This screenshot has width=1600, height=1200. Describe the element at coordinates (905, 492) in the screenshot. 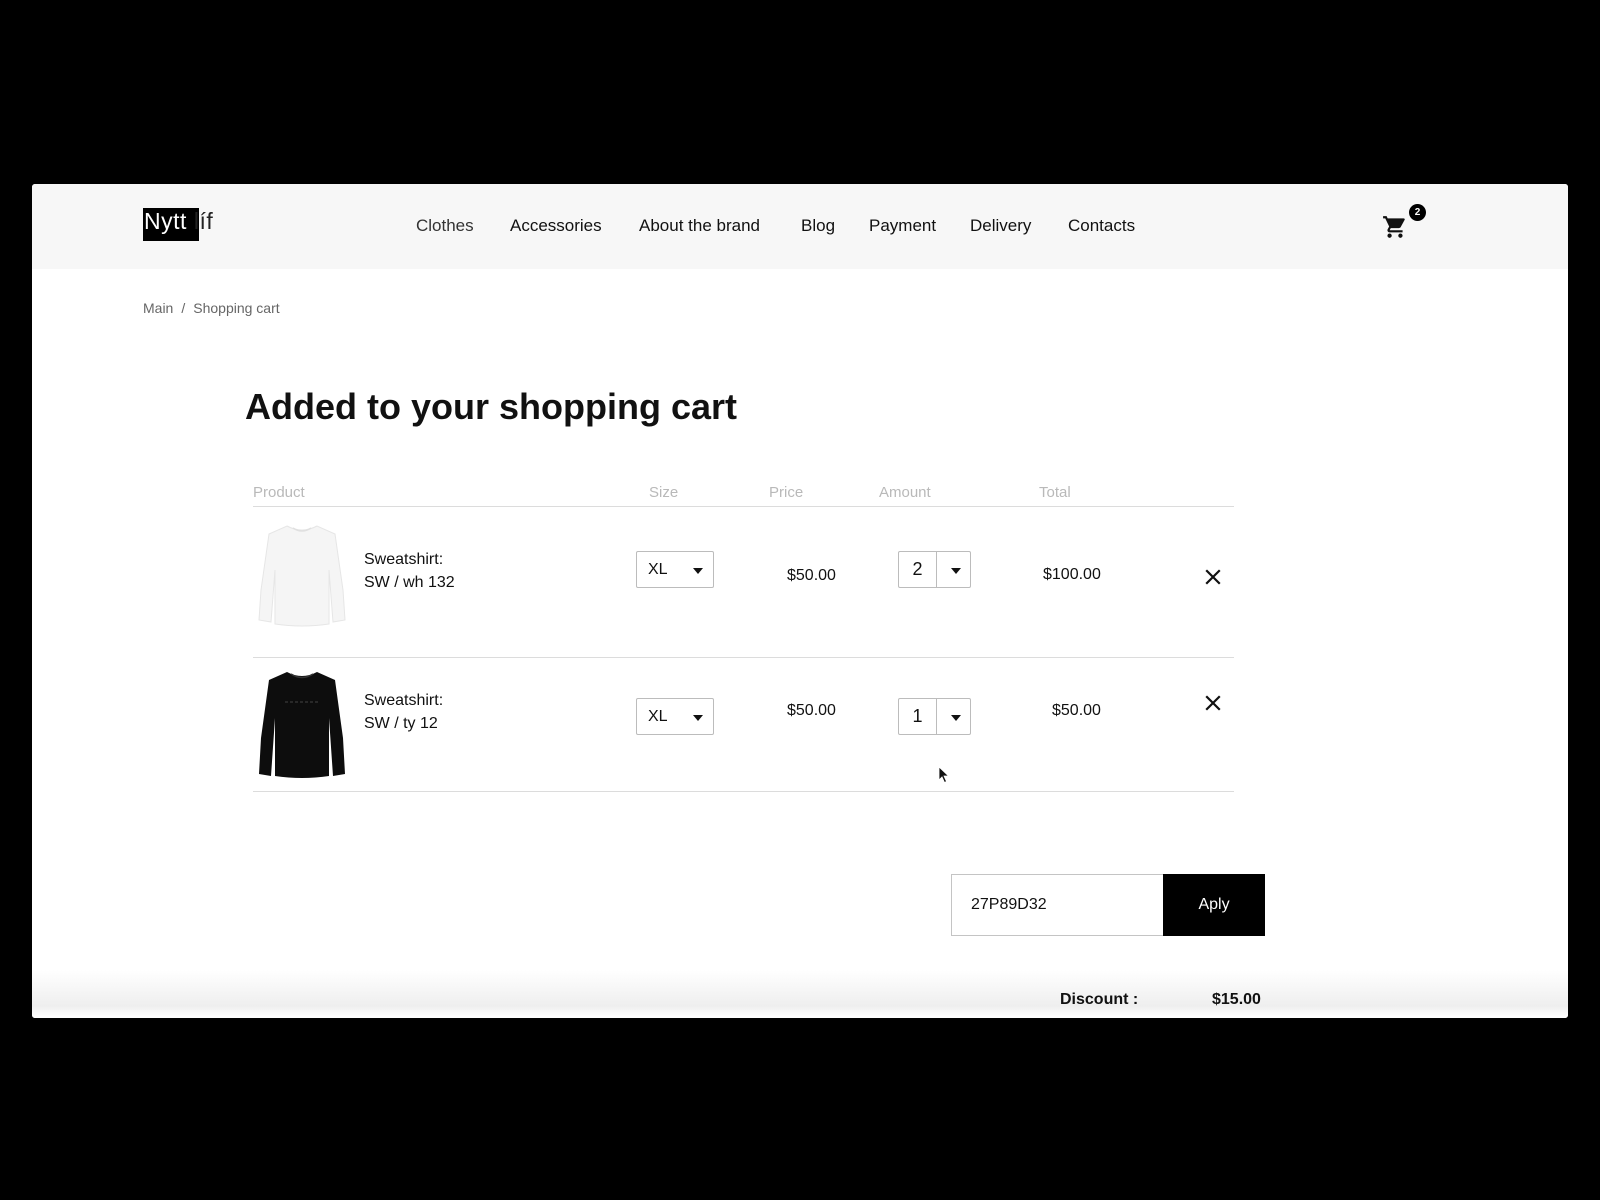

I see `column-header-amount: Amount` at that location.